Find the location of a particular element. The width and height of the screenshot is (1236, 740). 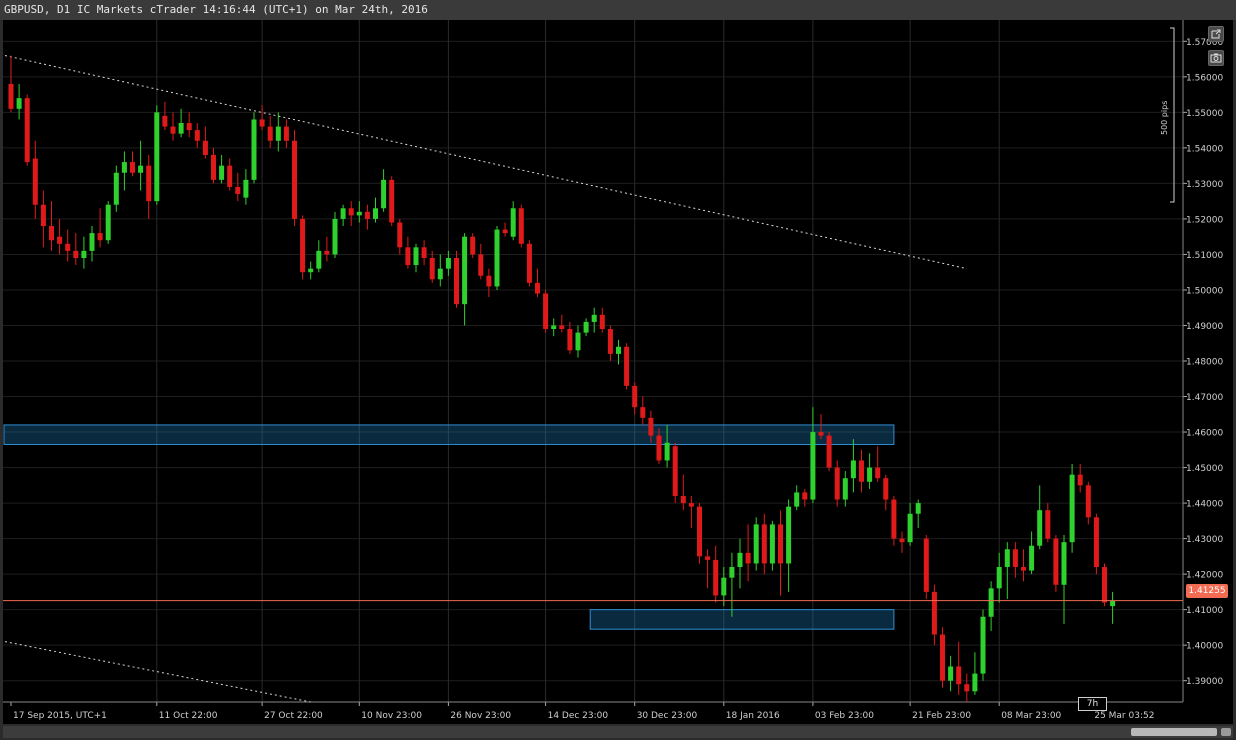

y-tick-label: 1.54000 is located at coordinates (1204, 149).